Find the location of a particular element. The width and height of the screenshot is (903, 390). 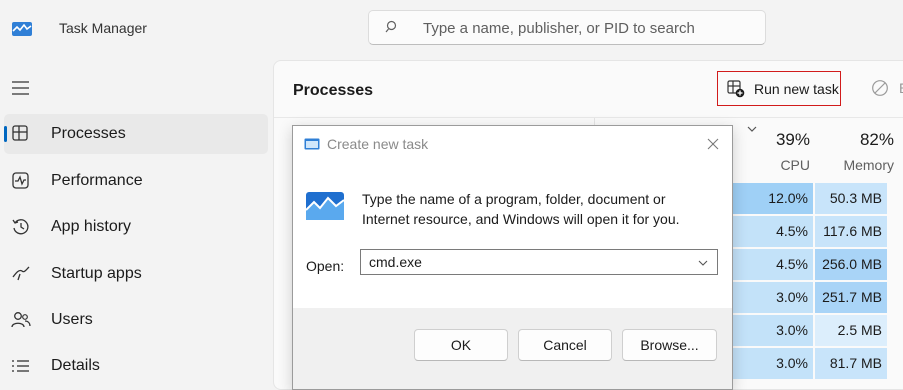

search-icon is located at coordinates (391, 26).